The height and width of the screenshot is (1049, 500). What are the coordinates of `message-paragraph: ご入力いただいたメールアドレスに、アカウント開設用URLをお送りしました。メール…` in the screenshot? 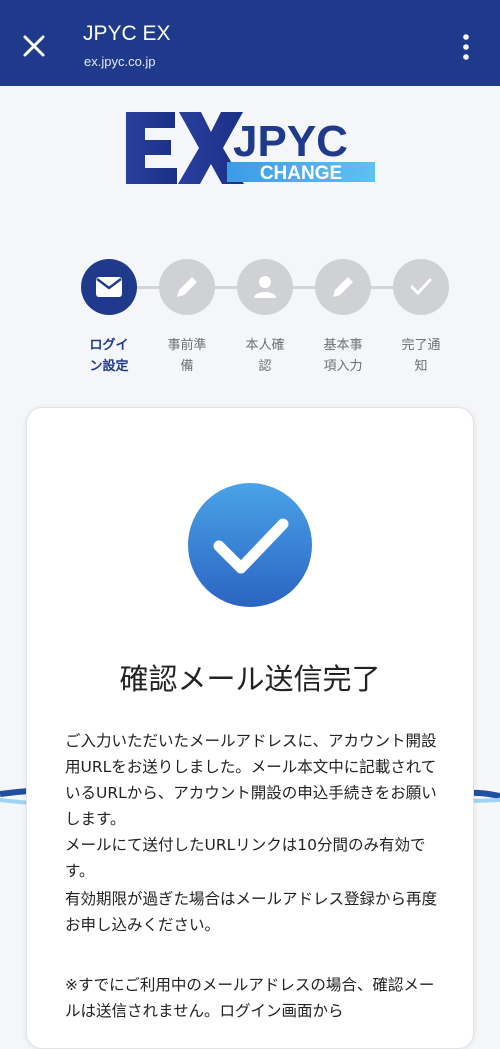 It's located at (251, 780).